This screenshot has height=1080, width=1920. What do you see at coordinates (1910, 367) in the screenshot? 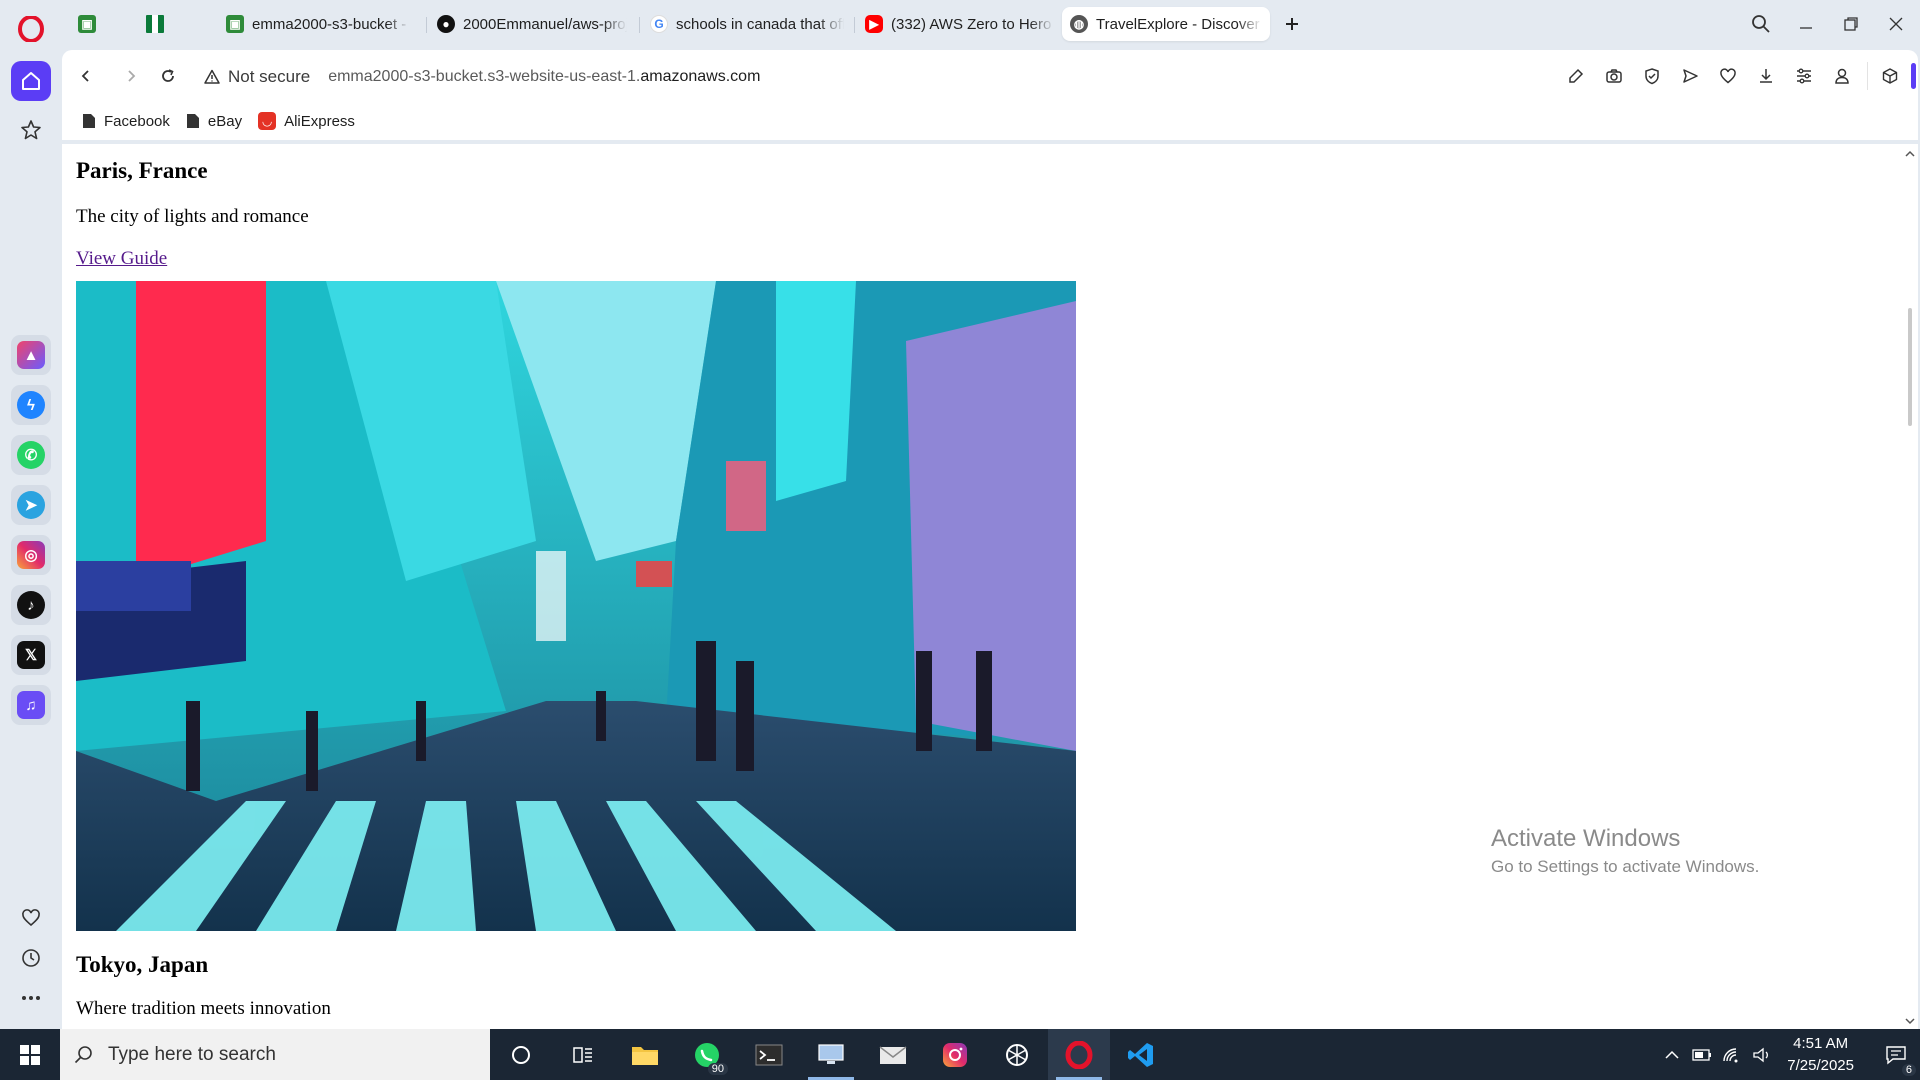
I see `scrollbar-thumb` at bounding box center [1910, 367].